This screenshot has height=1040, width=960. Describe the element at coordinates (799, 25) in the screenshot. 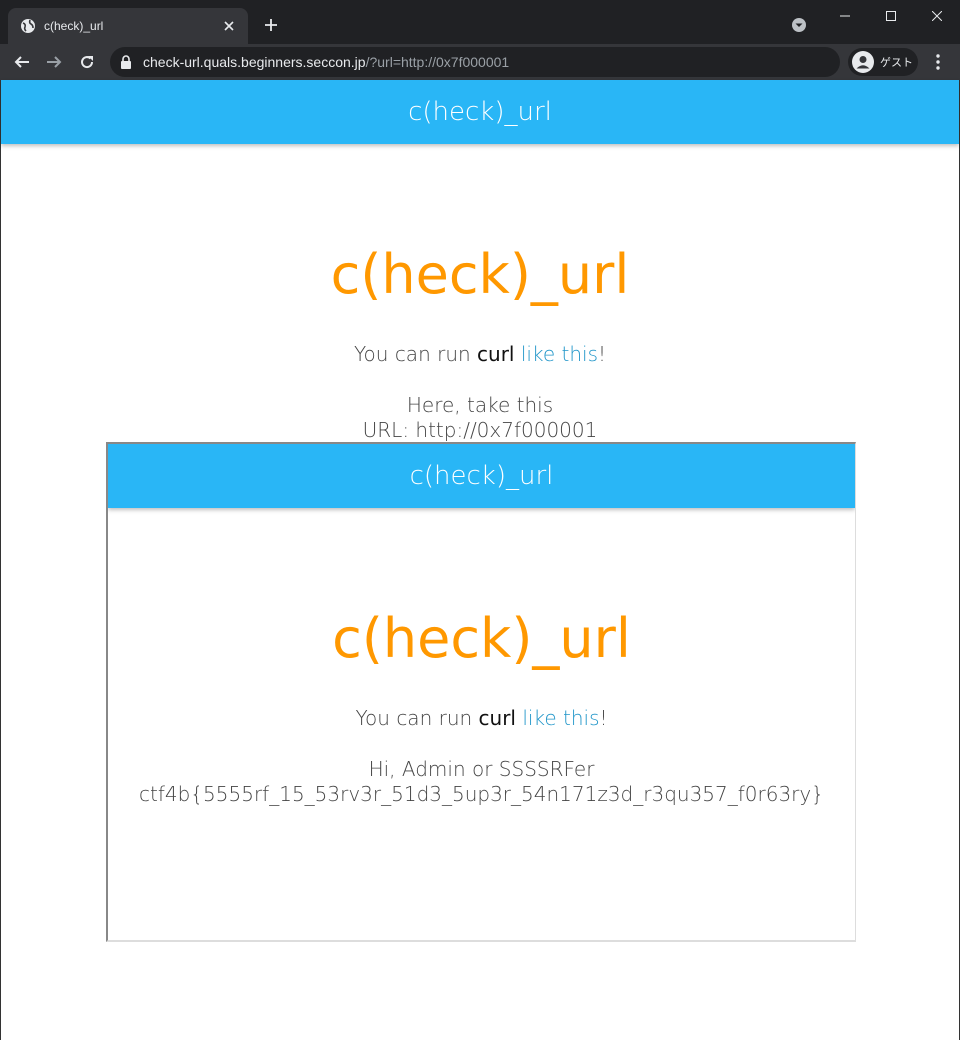

I see `tab-search-icon` at that location.